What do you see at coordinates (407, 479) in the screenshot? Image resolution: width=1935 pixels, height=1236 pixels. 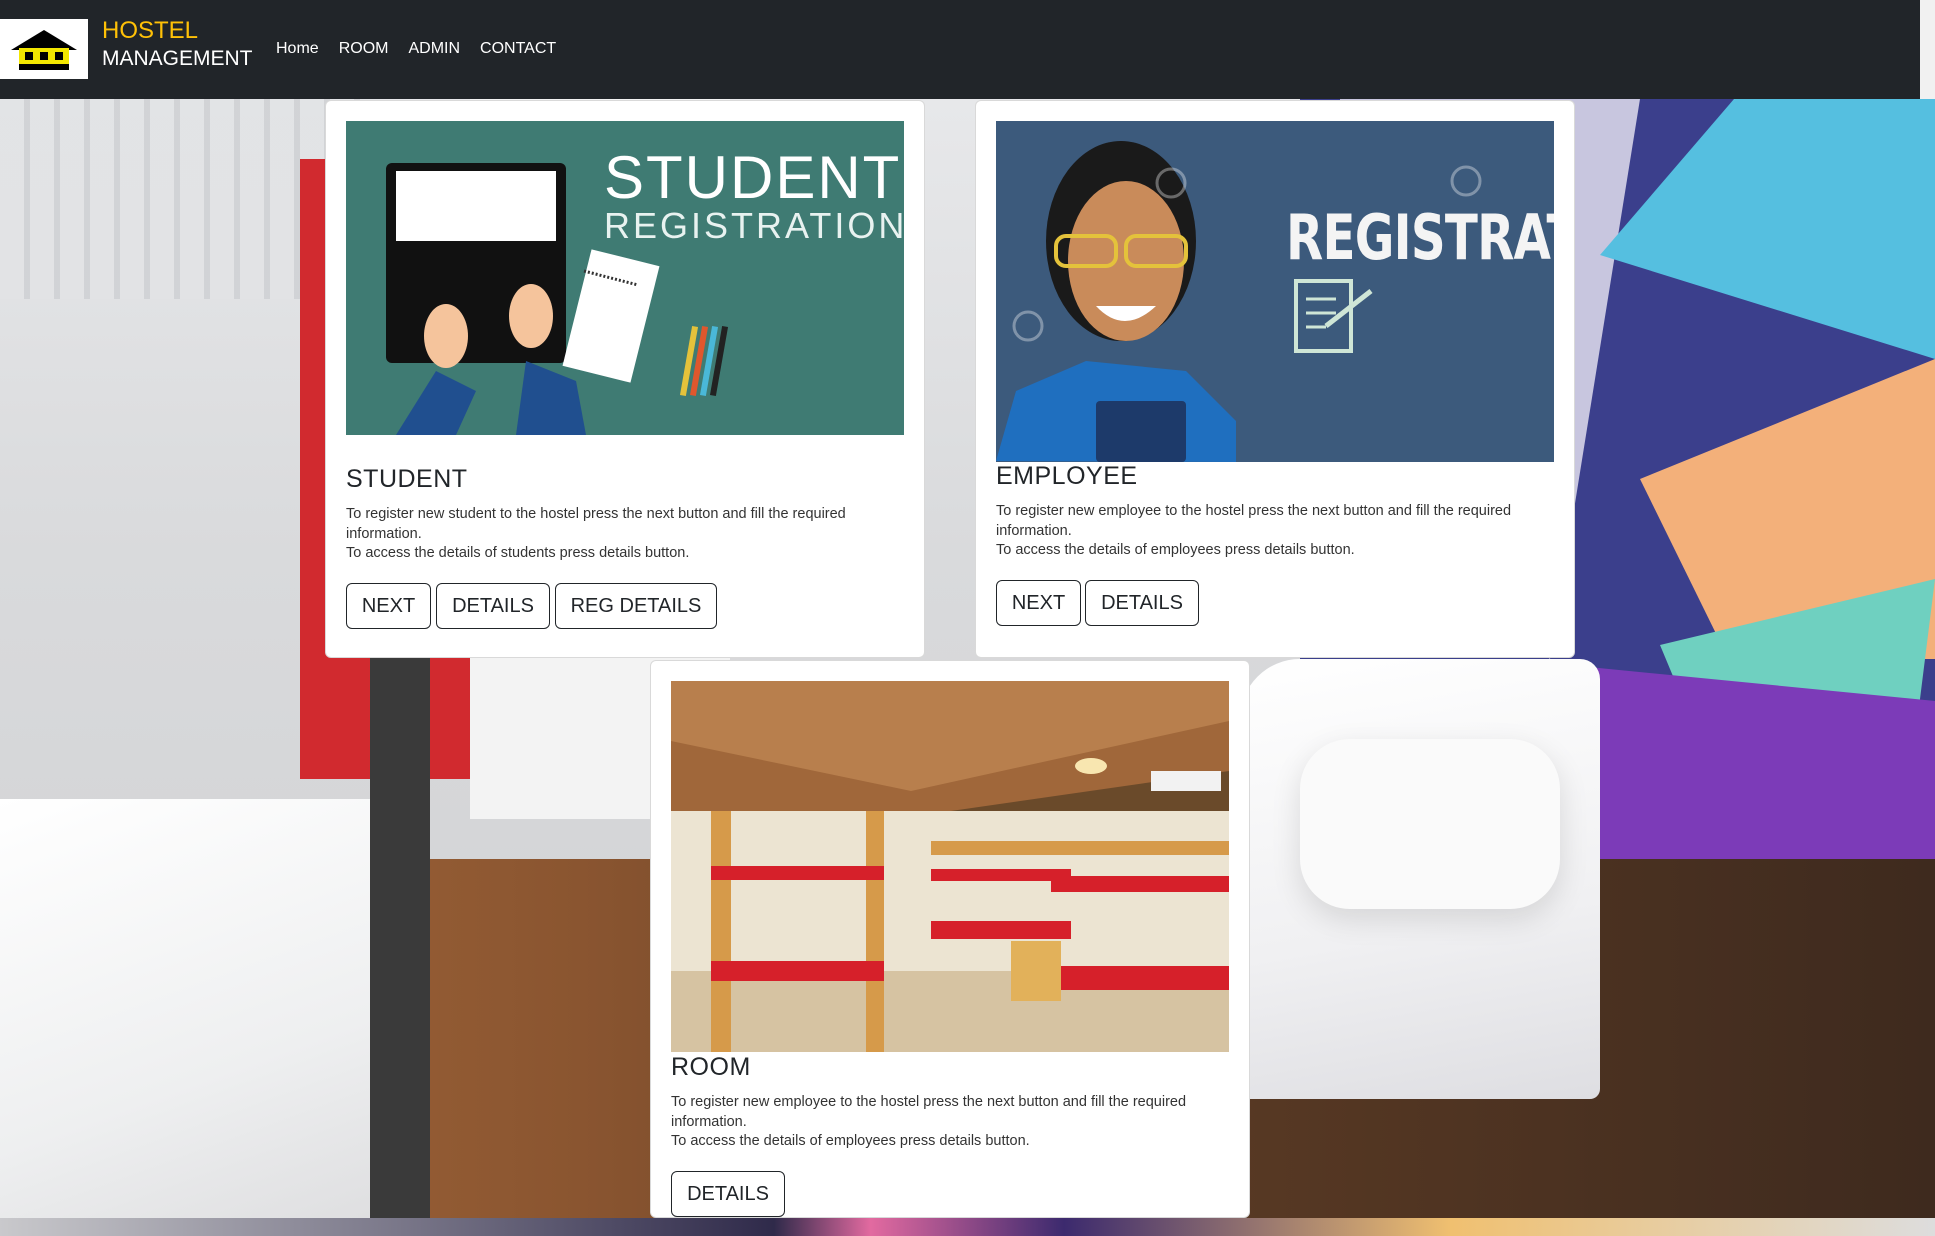 I see `student-heading: STUDENT` at bounding box center [407, 479].